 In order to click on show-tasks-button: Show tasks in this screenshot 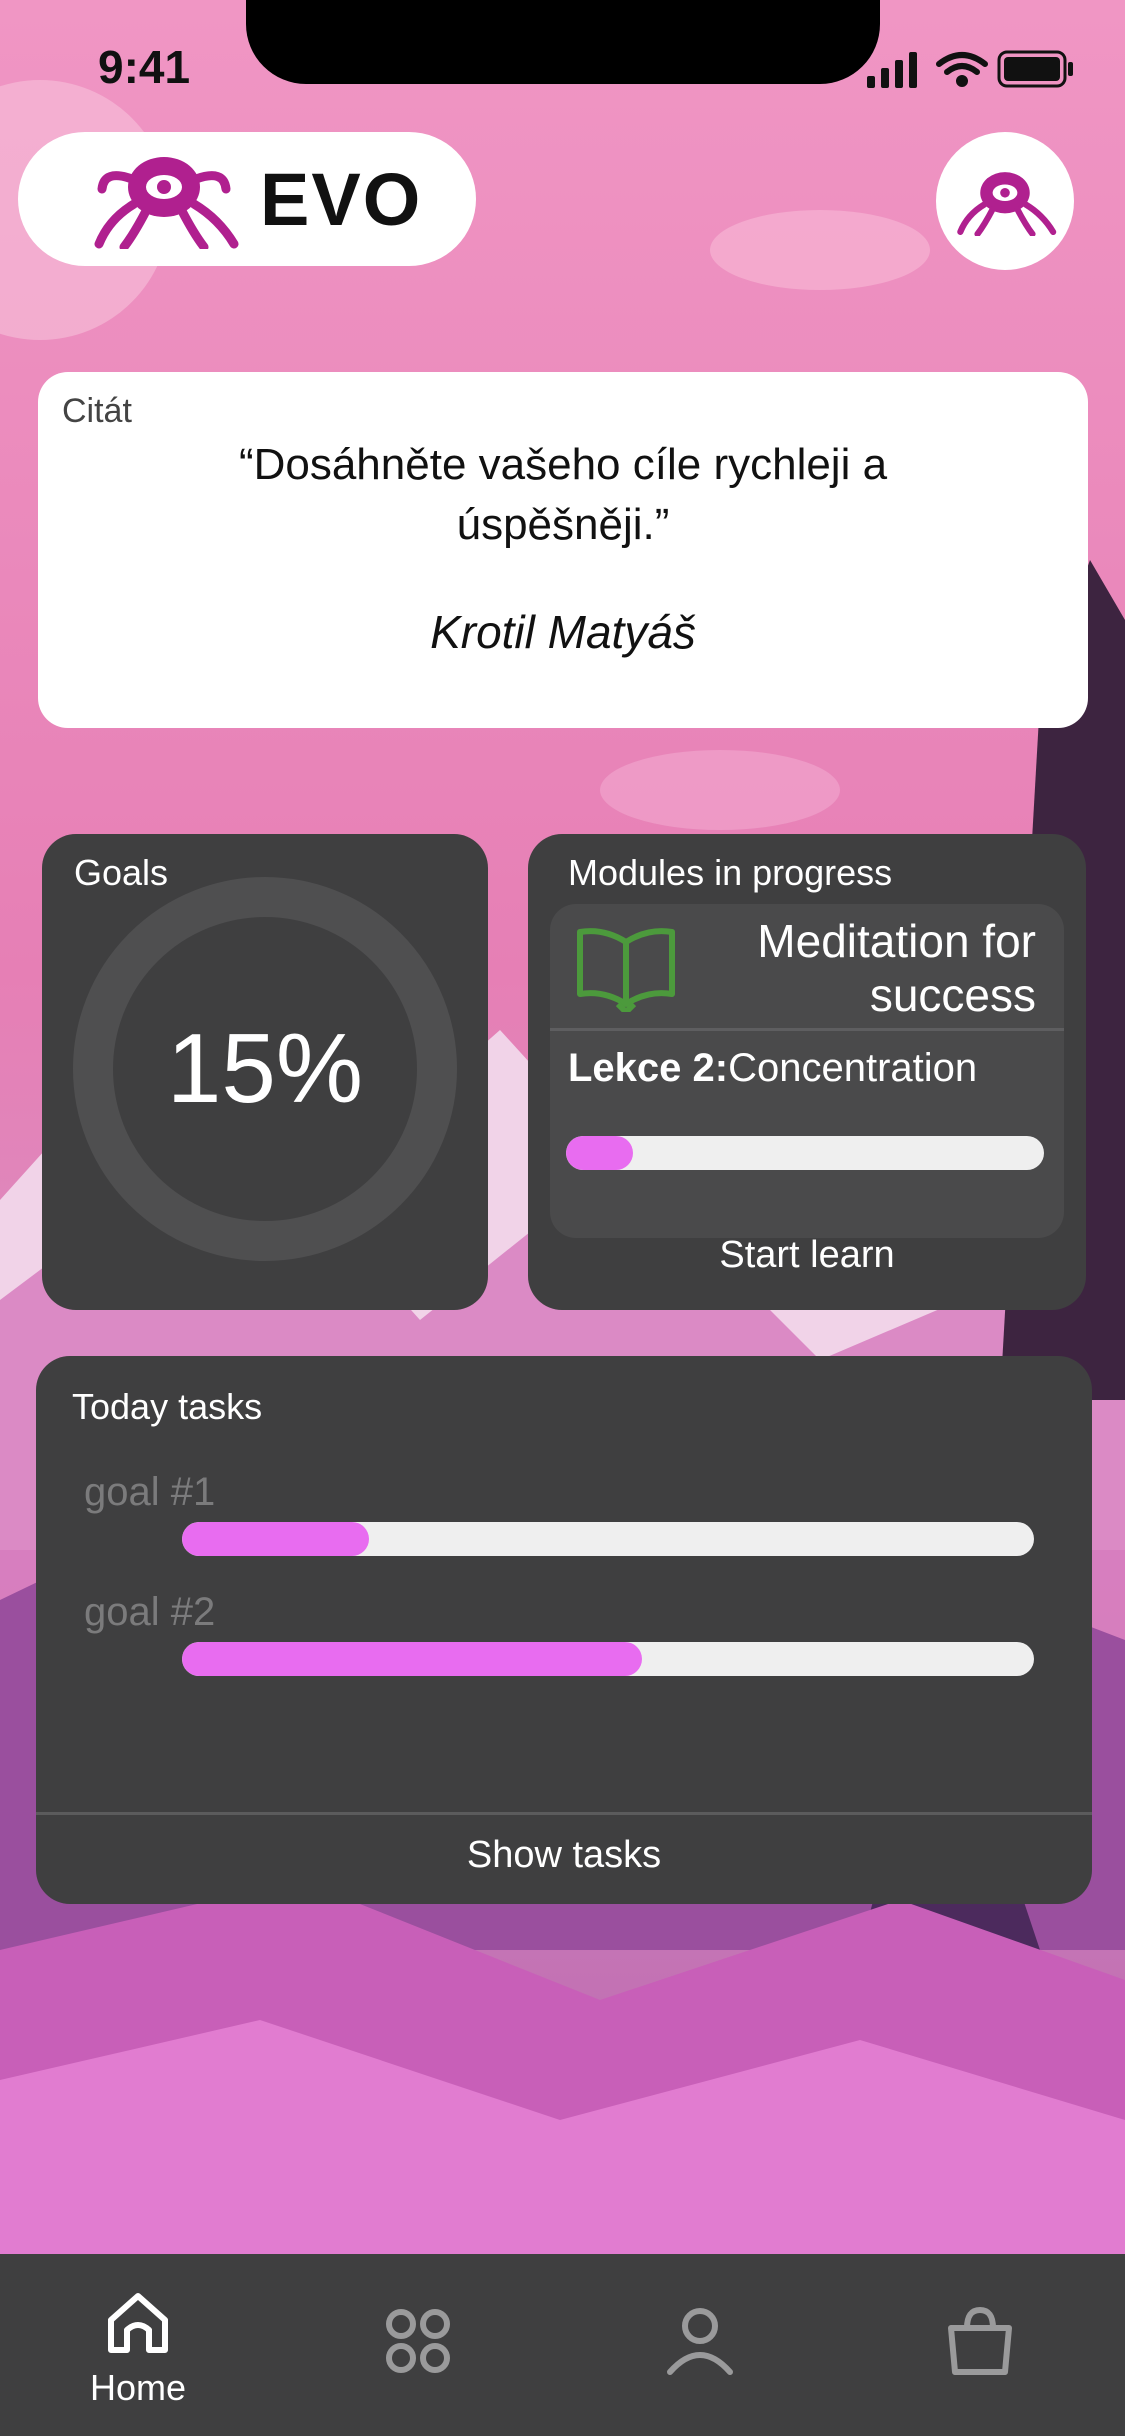, I will do `click(564, 1855)`.